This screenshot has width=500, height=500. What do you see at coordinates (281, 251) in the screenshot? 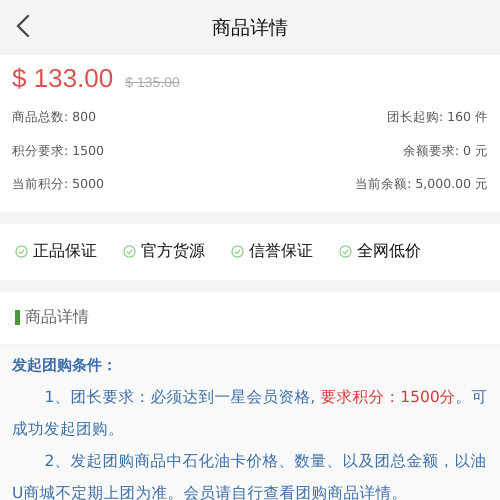
I see `guarantee-label: 信誉保证` at bounding box center [281, 251].